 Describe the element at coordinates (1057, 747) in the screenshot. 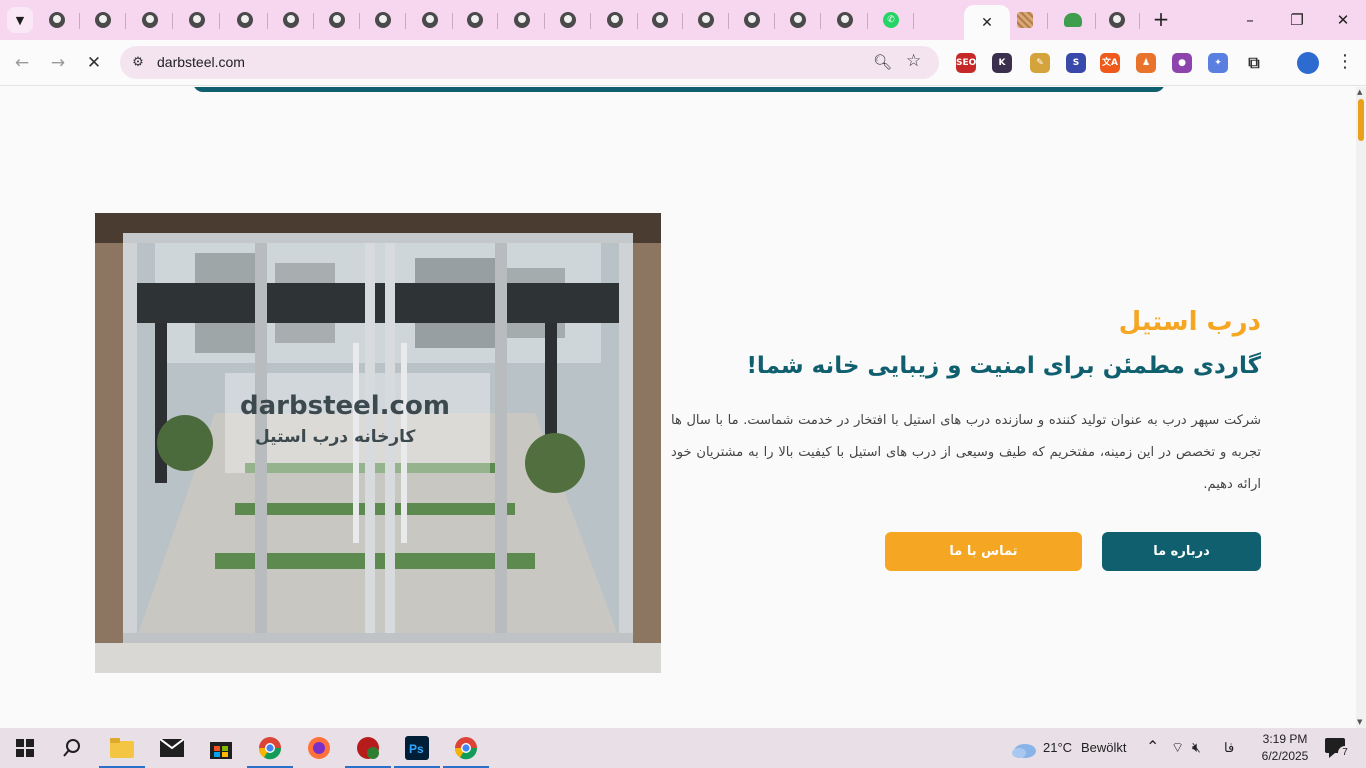

I see `weather-temperature: 21°C` at that location.